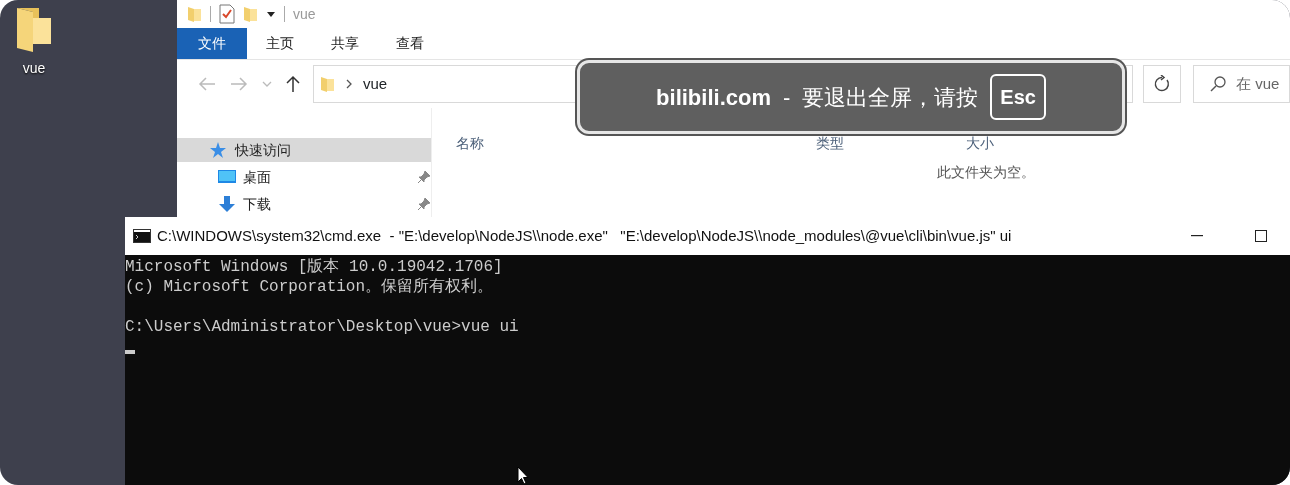  I want to click on ribbon-tab: 共享, so click(344, 43).